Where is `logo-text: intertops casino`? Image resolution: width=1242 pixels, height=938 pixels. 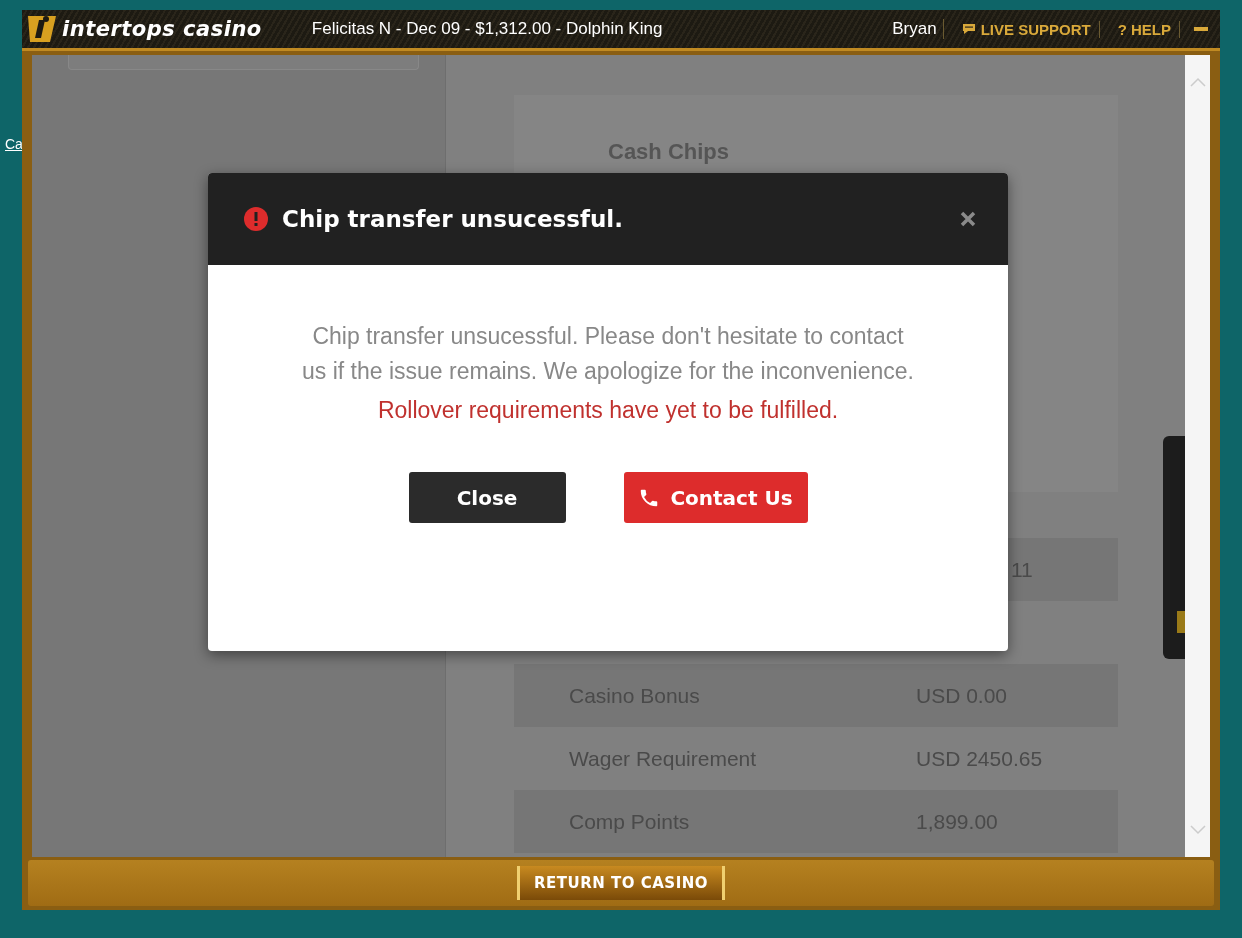 logo-text: intertops casino is located at coordinates (162, 29).